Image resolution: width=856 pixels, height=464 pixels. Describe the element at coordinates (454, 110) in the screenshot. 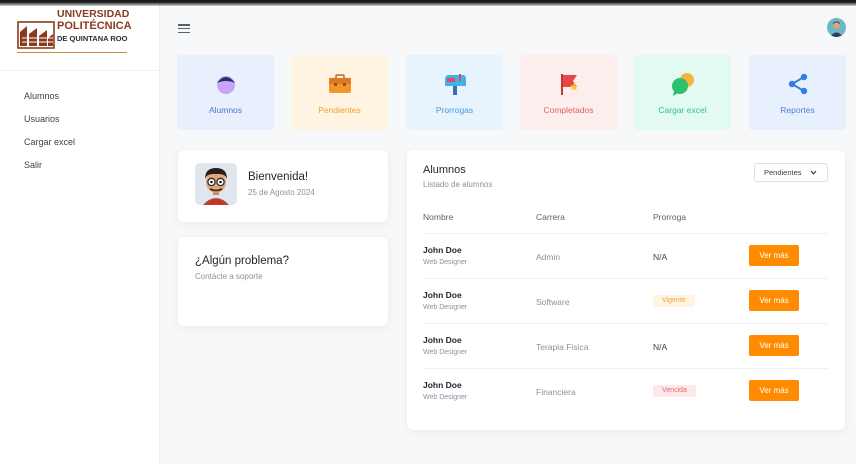

I see `card-prorrogas-label: Prorrogas` at that location.